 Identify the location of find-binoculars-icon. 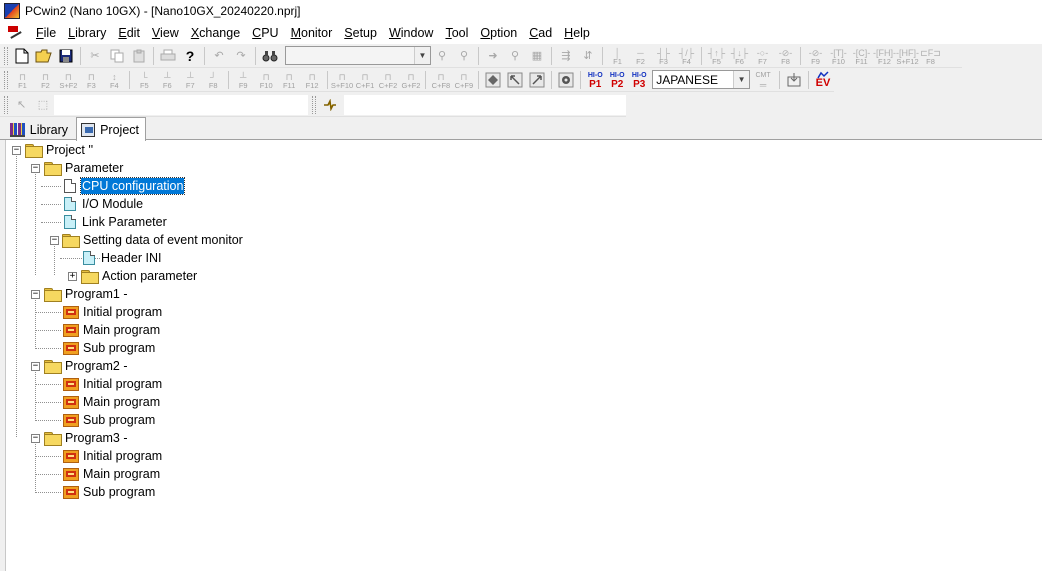
(270, 56).